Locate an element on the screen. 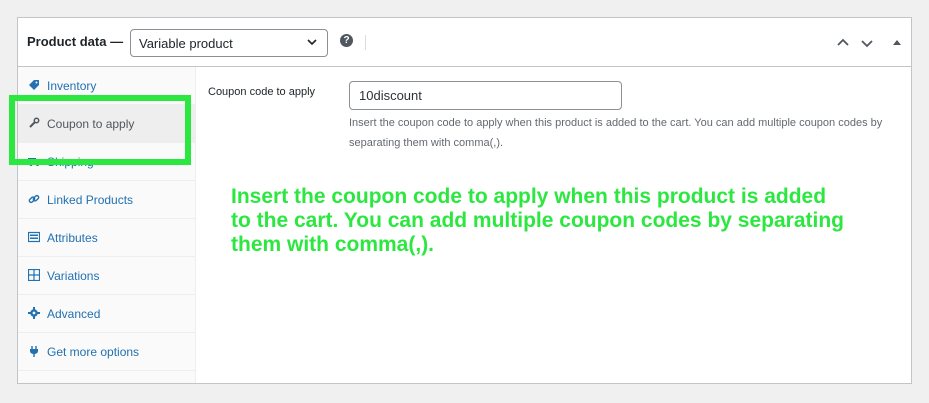  collapse-toggle-icon is located at coordinates (897, 43).